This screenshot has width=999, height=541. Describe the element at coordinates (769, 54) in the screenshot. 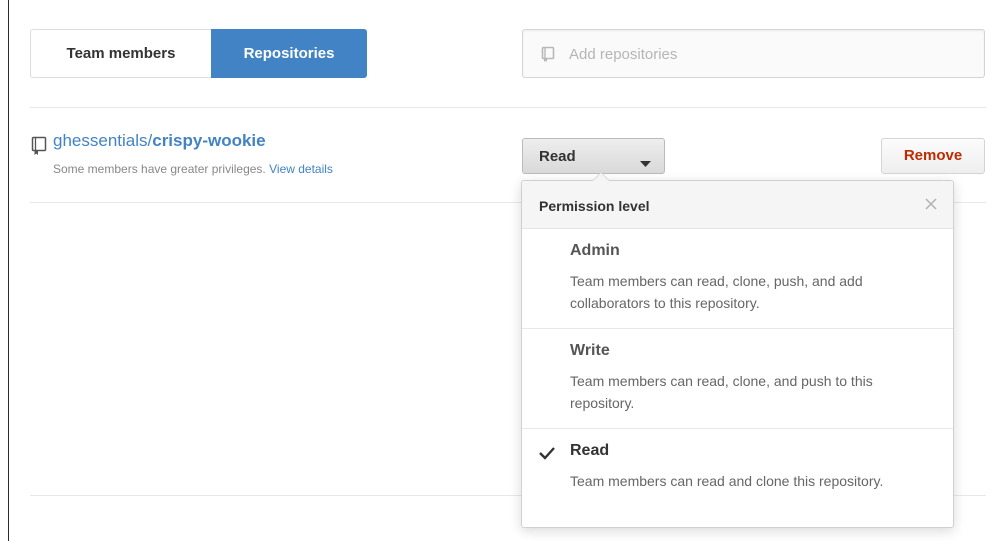

I see `add-repositories-input` at that location.